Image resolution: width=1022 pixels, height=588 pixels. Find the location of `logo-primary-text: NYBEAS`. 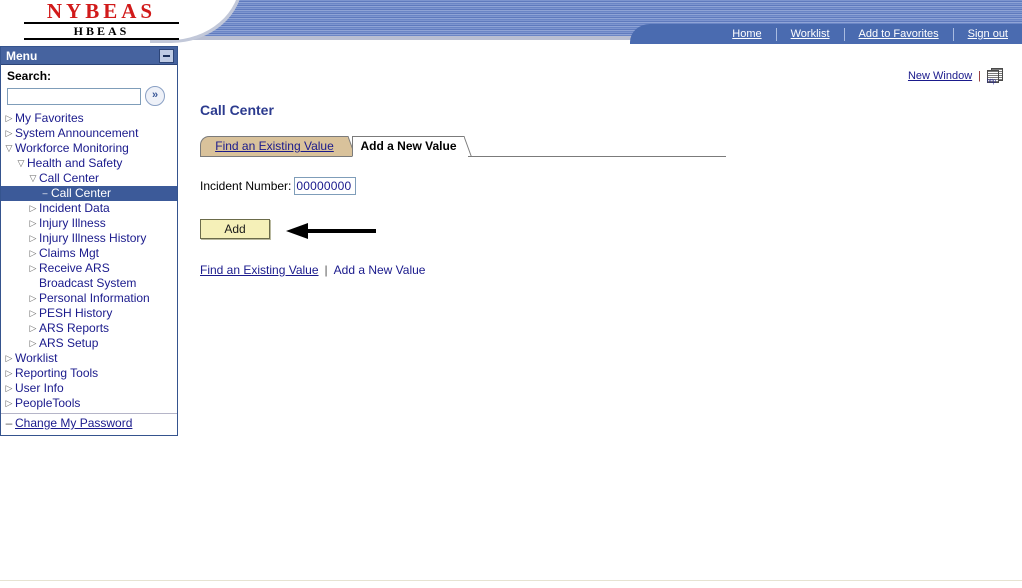

logo-primary-text: NYBEAS is located at coordinates (101, 12).